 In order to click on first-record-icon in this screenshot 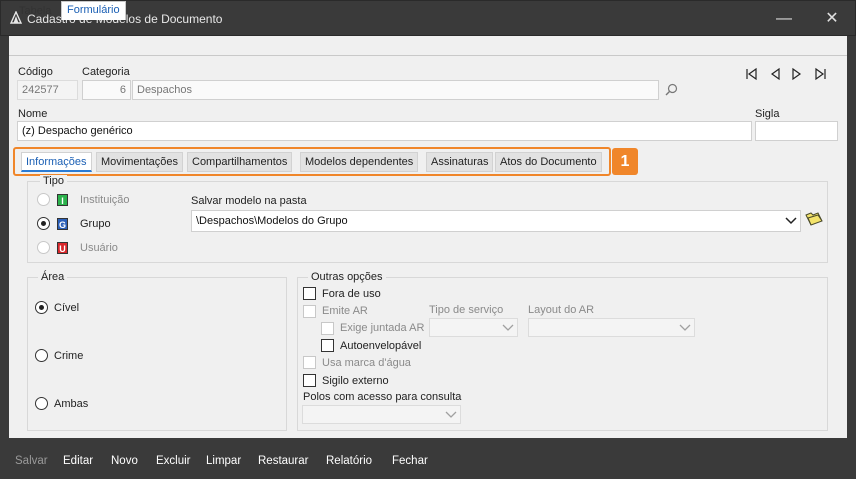, I will do `click(752, 74)`.